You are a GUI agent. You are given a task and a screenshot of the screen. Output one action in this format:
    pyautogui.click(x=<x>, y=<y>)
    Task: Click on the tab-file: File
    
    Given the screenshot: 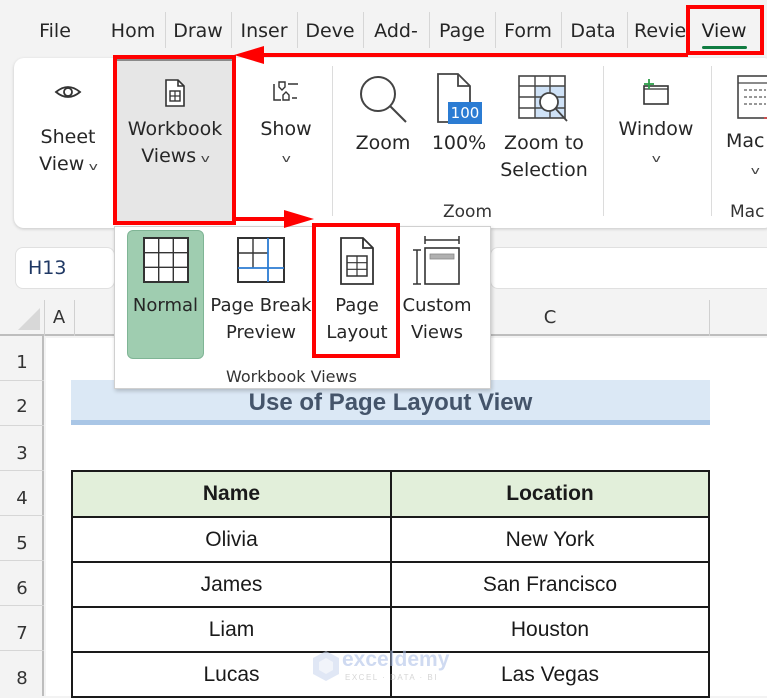 What is the action you would take?
    pyautogui.click(x=55, y=31)
    